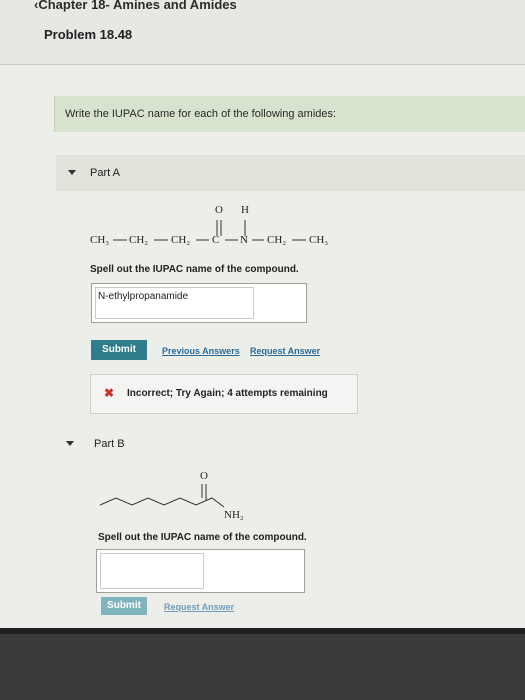  What do you see at coordinates (109, 444) in the screenshot?
I see `part-b-label: Part B` at bounding box center [109, 444].